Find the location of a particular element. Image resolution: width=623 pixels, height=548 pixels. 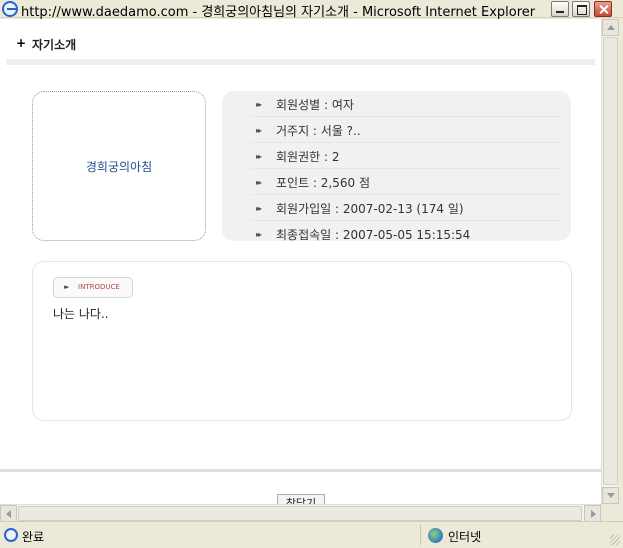

vertical-scroll-thumb is located at coordinates (610, 261).